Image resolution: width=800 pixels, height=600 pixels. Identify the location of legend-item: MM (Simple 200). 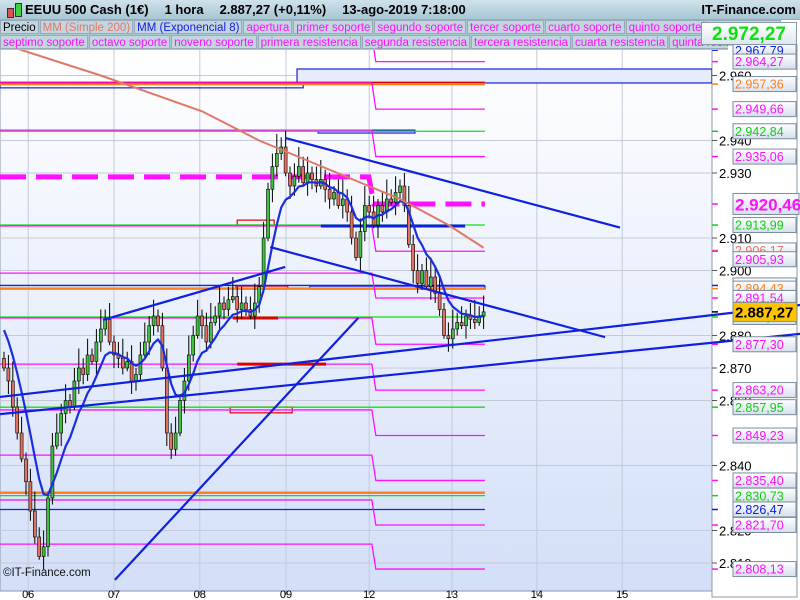
(86, 27).